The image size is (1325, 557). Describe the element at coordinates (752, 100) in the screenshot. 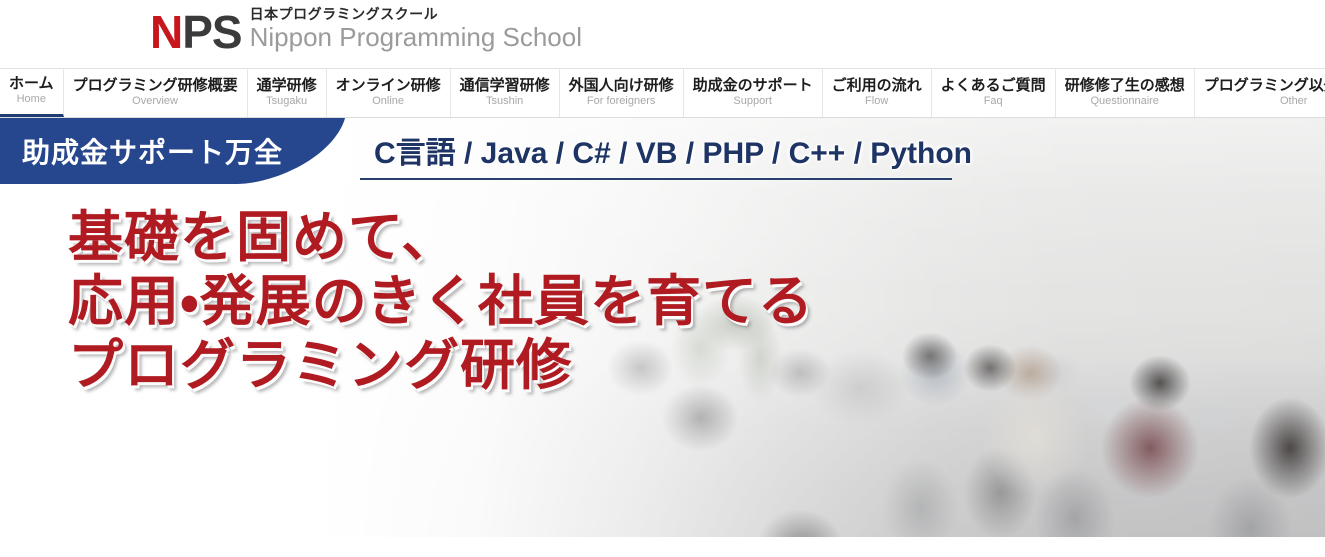

I see `nav-item-label-en: Support` at that location.